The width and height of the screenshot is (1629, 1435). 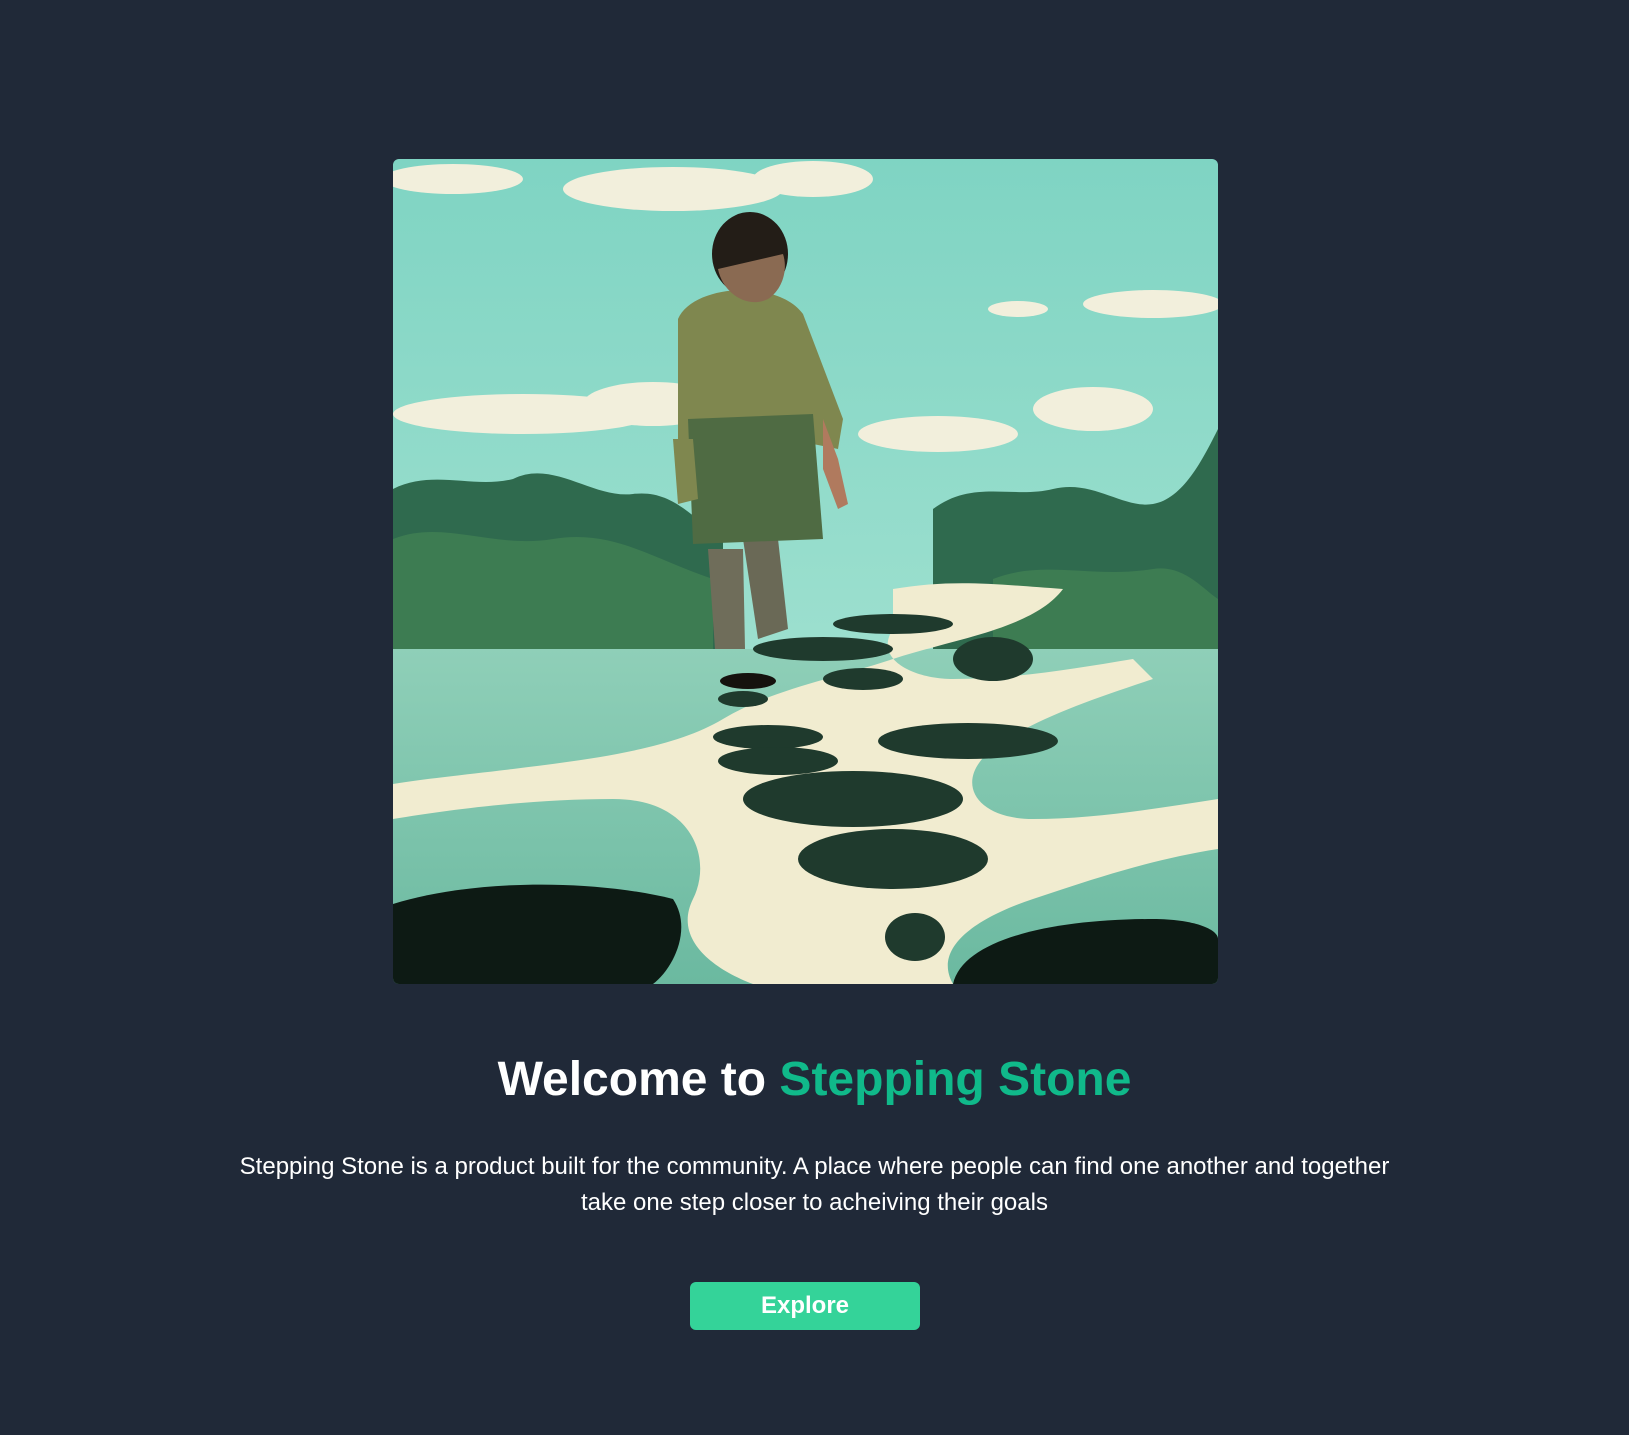 I want to click on headline-prefix: Welcome to, so click(x=638, y=1079).